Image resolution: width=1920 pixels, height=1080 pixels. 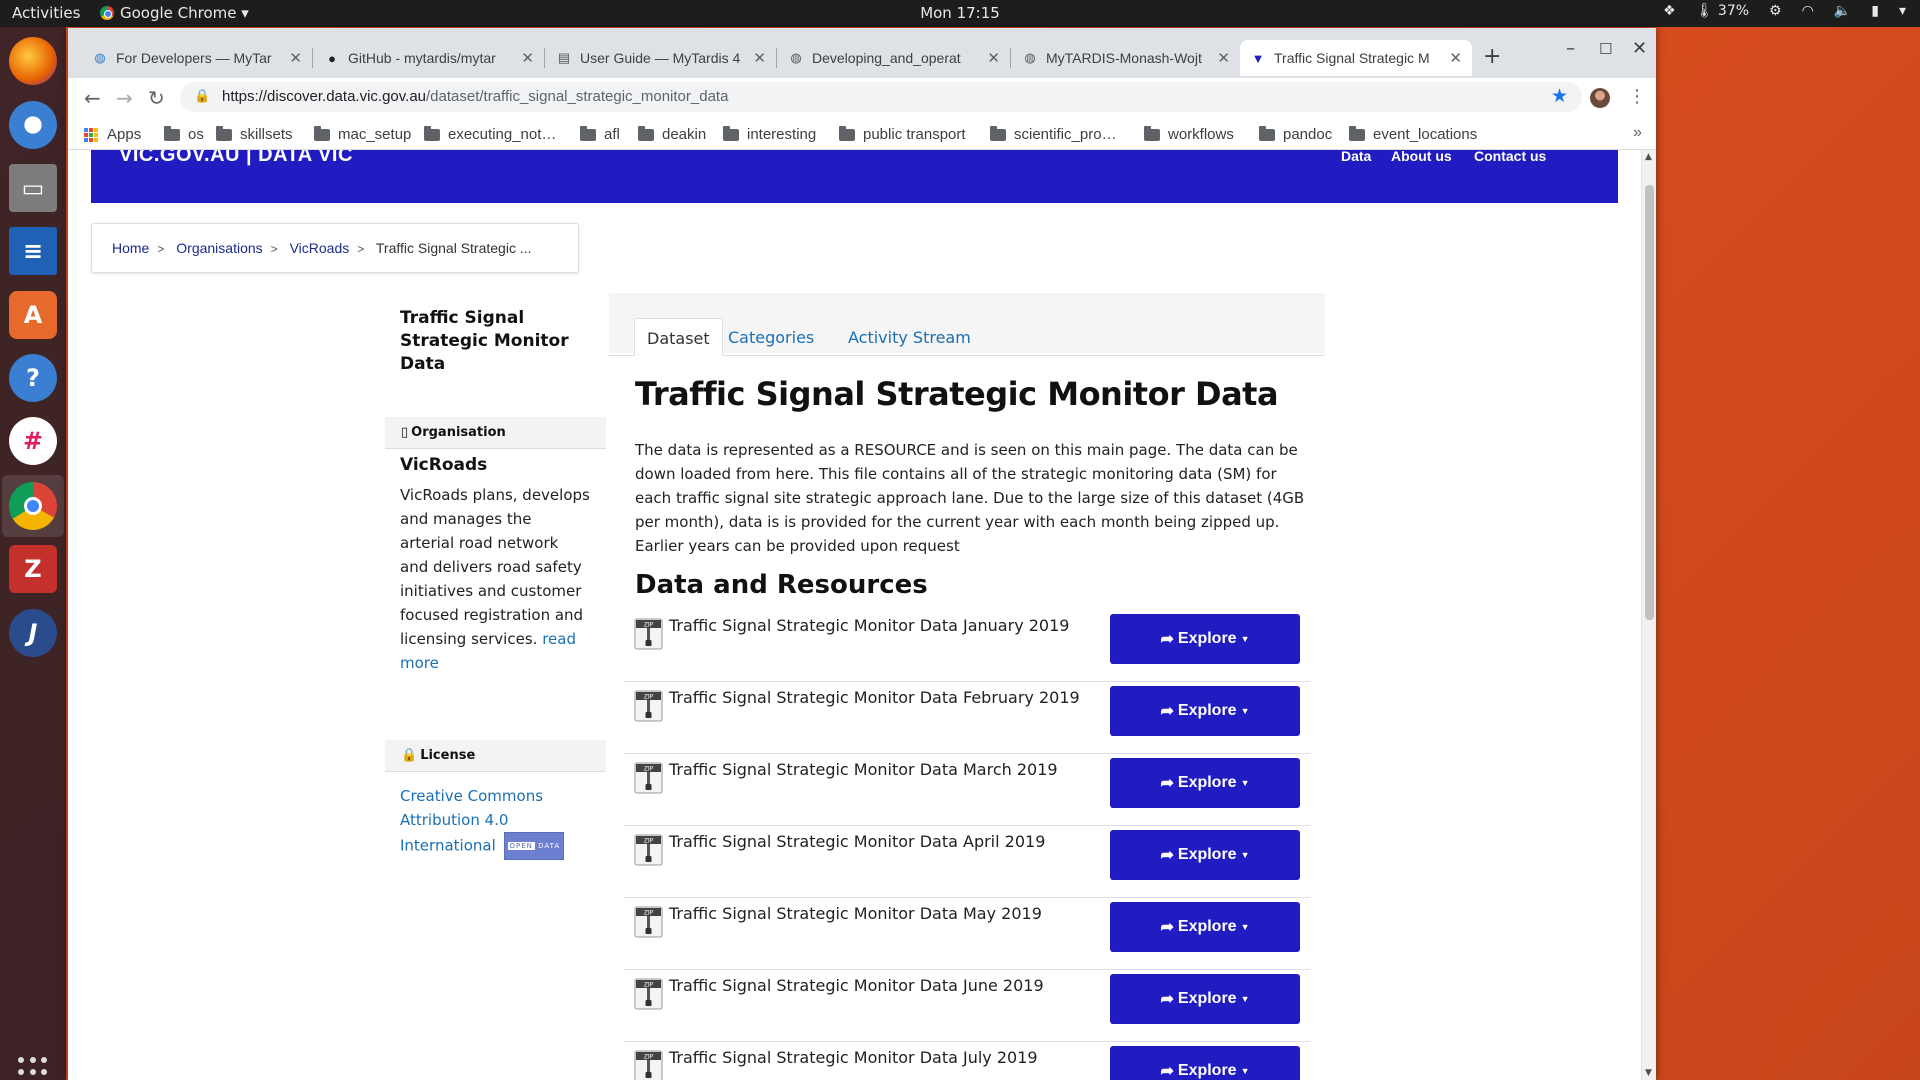 What do you see at coordinates (1639, 48) in the screenshot?
I see `close-window-button: ✕` at bounding box center [1639, 48].